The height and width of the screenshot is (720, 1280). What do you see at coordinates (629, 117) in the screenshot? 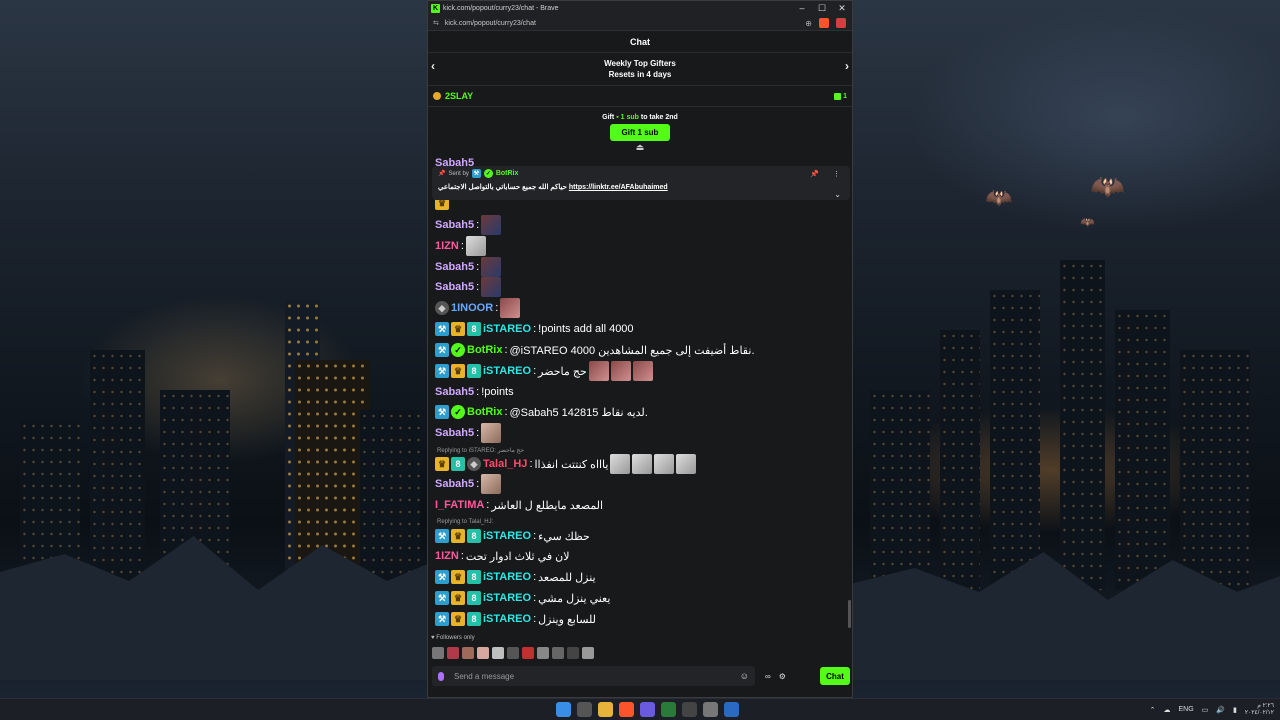
I see `gift-amount: 1 sub` at bounding box center [629, 117].